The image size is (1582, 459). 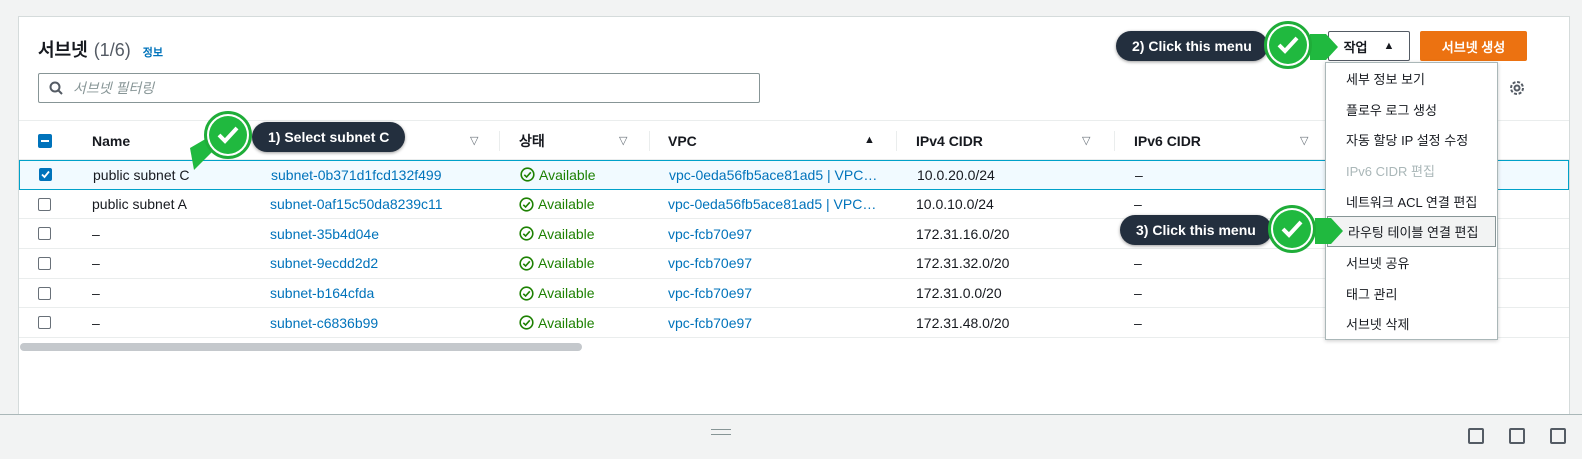 What do you see at coordinates (682, 141) in the screenshot?
I see `column-vpc-label: VPC` at bounding box center [682, 141].